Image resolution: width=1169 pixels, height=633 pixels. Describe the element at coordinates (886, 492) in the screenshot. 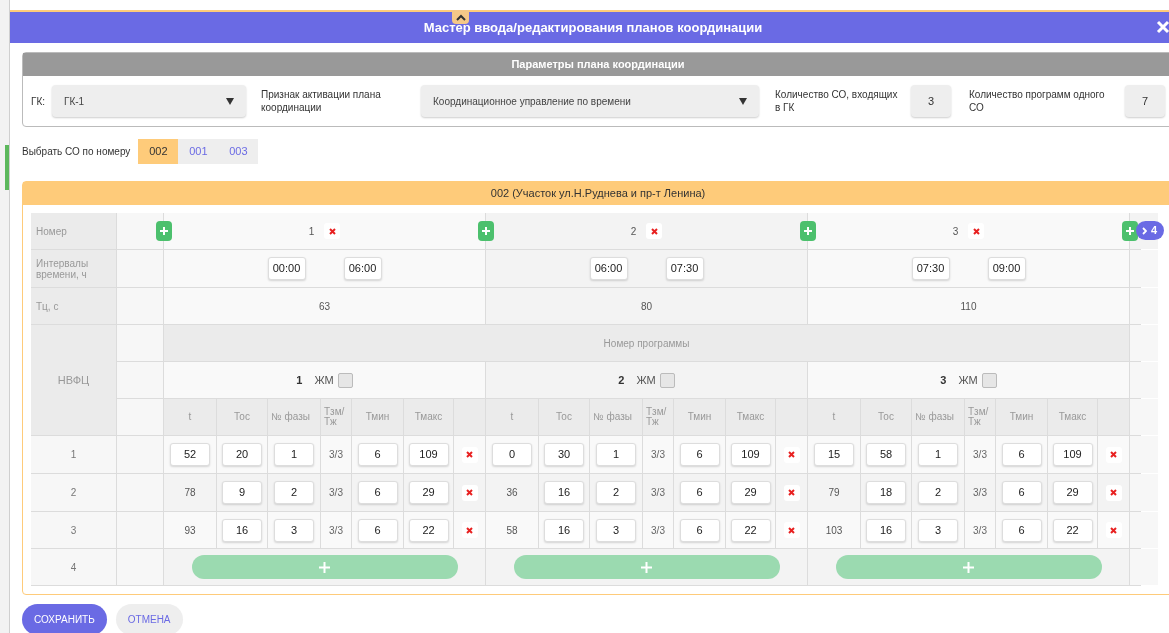

I see `input-field: 18` at that location.